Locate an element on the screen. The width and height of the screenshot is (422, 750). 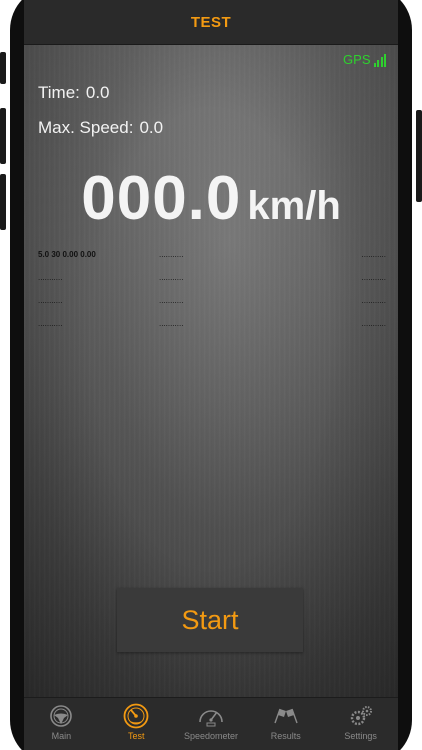
max-speed-stat: Max. Speed: 0.0 is located at coordinates (100, 128).